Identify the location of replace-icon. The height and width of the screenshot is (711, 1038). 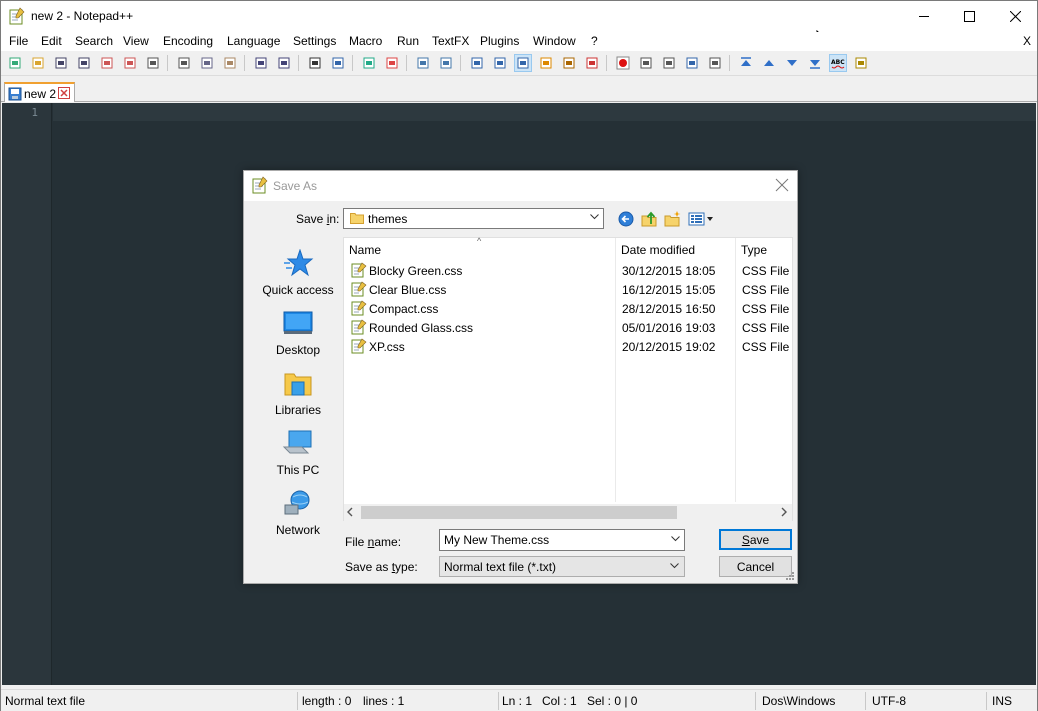
(338, 63).